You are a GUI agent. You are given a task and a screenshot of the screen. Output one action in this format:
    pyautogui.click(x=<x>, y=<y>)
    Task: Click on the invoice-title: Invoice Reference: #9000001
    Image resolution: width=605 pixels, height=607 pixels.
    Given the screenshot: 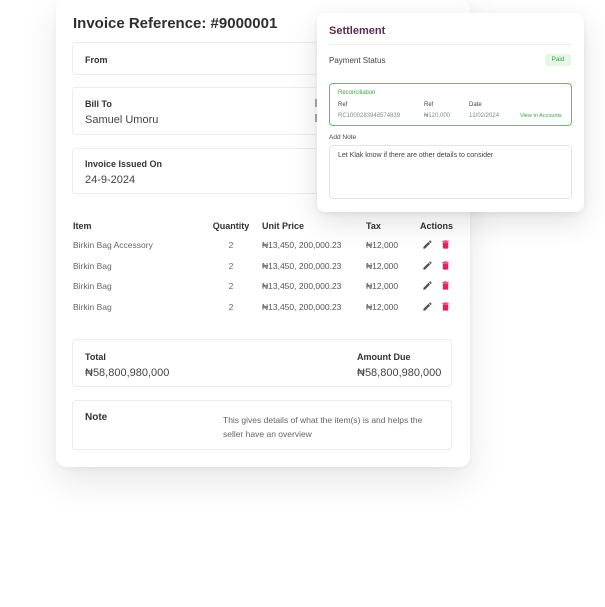 What is the action you would take?
    pyautogui.click(x=175, y=23)
    